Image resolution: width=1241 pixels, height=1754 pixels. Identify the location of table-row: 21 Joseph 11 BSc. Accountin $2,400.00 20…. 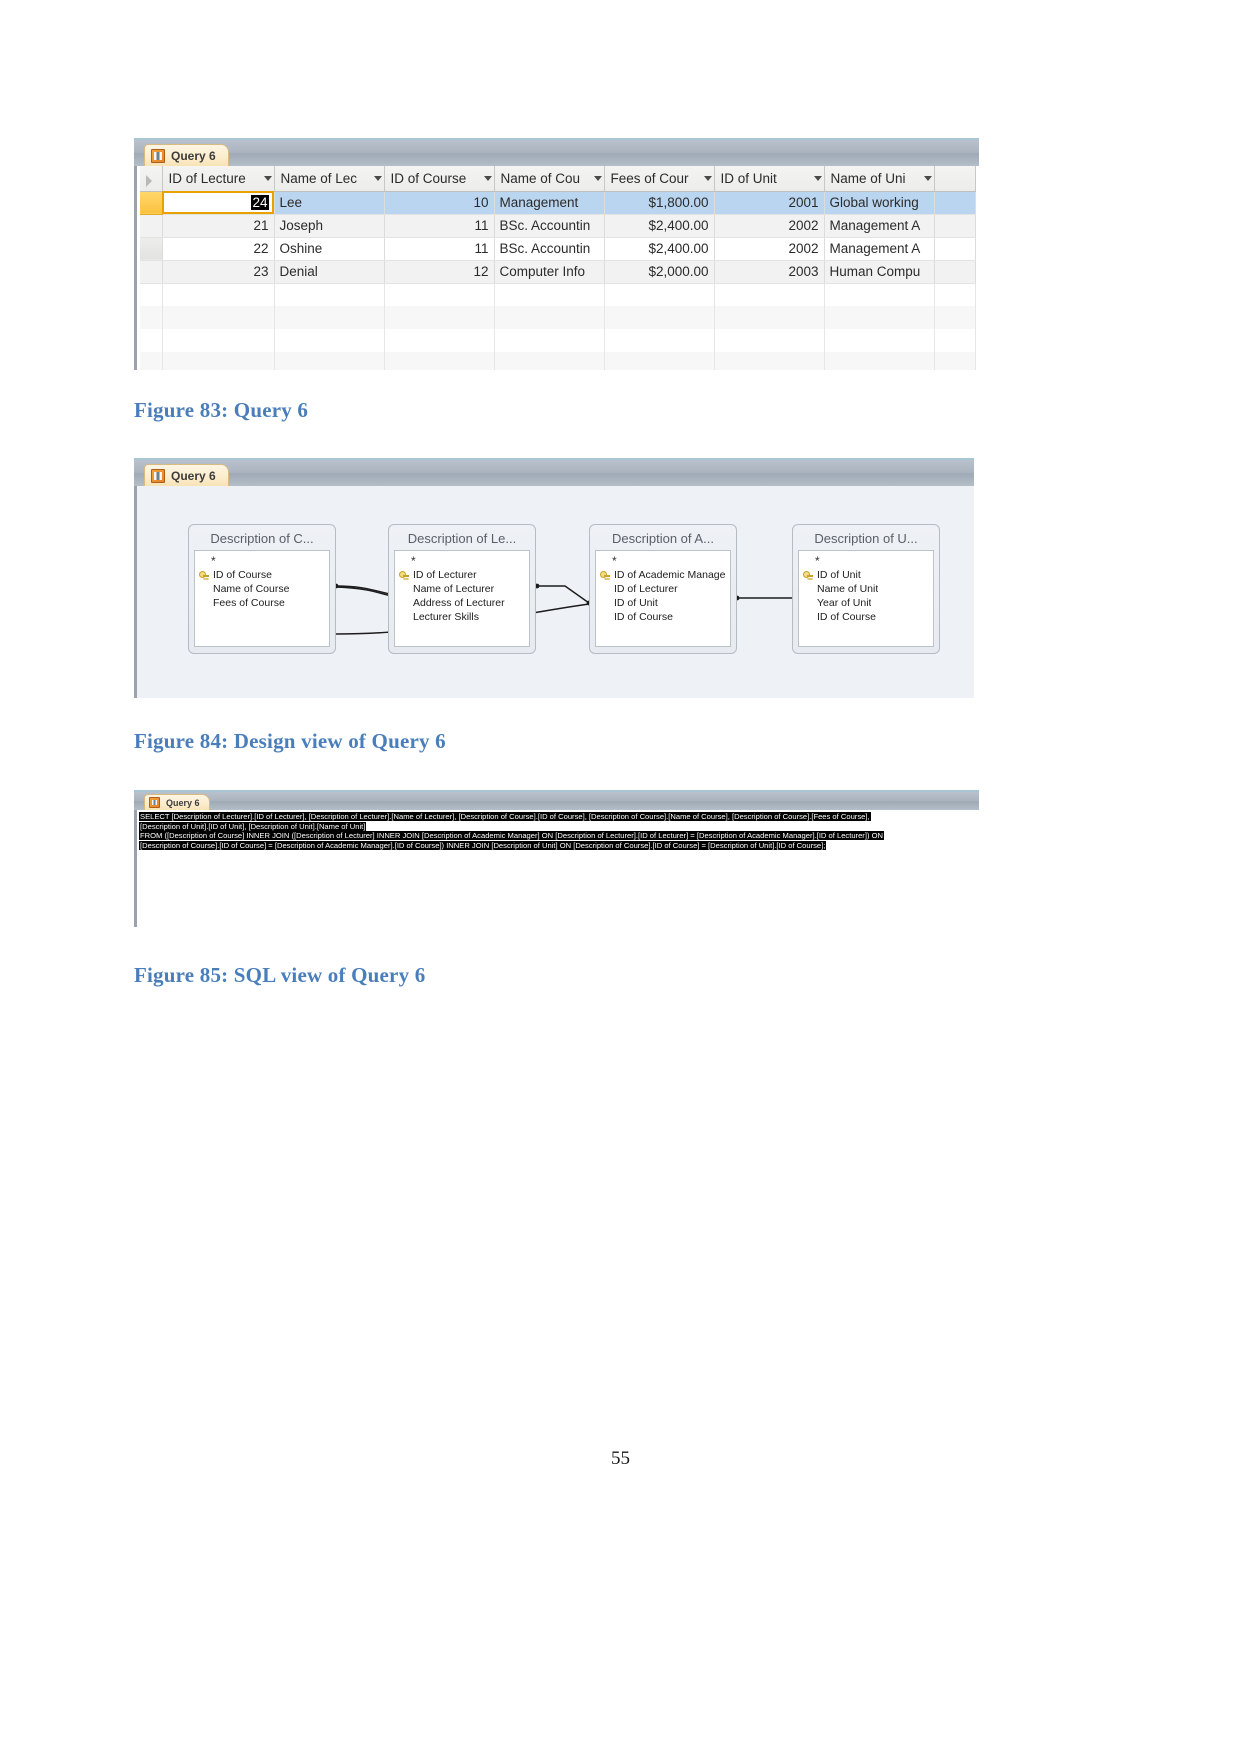
(558, 226).